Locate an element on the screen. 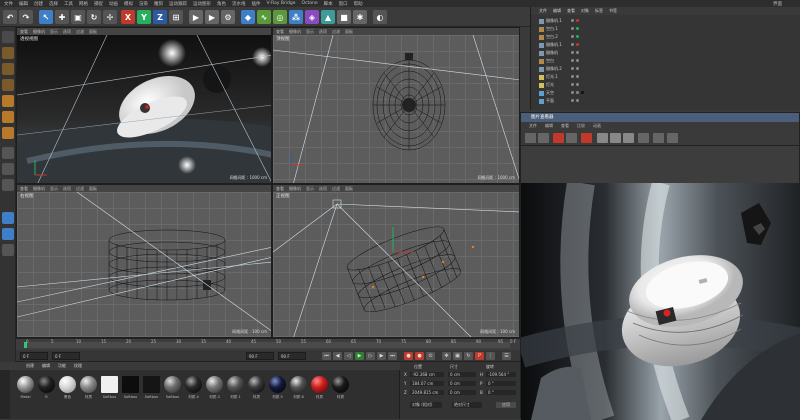 Image resolution: width=800 pixels, height=420 pixels. param-key-icon: P is located at coordinates (479, 356).